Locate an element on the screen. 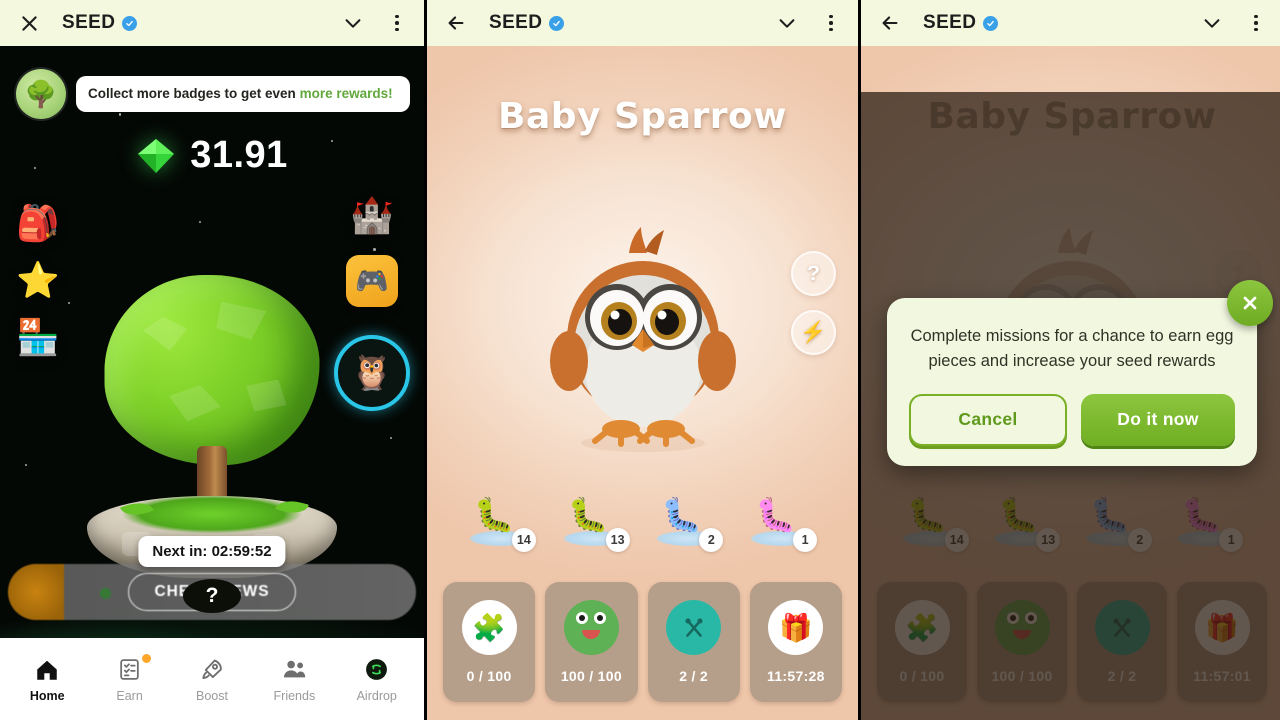 This screenshot has width=1280, height=720. next-timer: 02:59:52 is located at coordinates (241, 551).